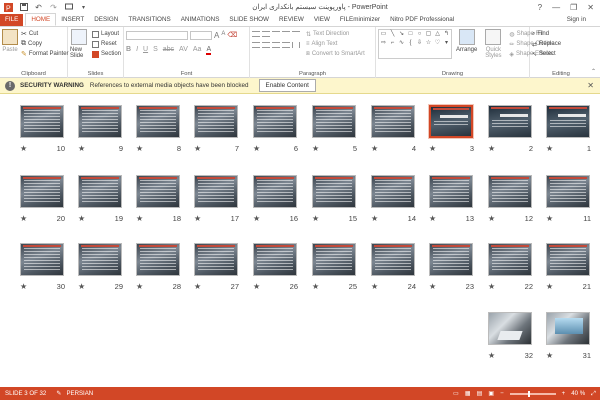  Describe the element at coordinates (256, 34) in the screenshot. I see `bullets-icon` at that location.